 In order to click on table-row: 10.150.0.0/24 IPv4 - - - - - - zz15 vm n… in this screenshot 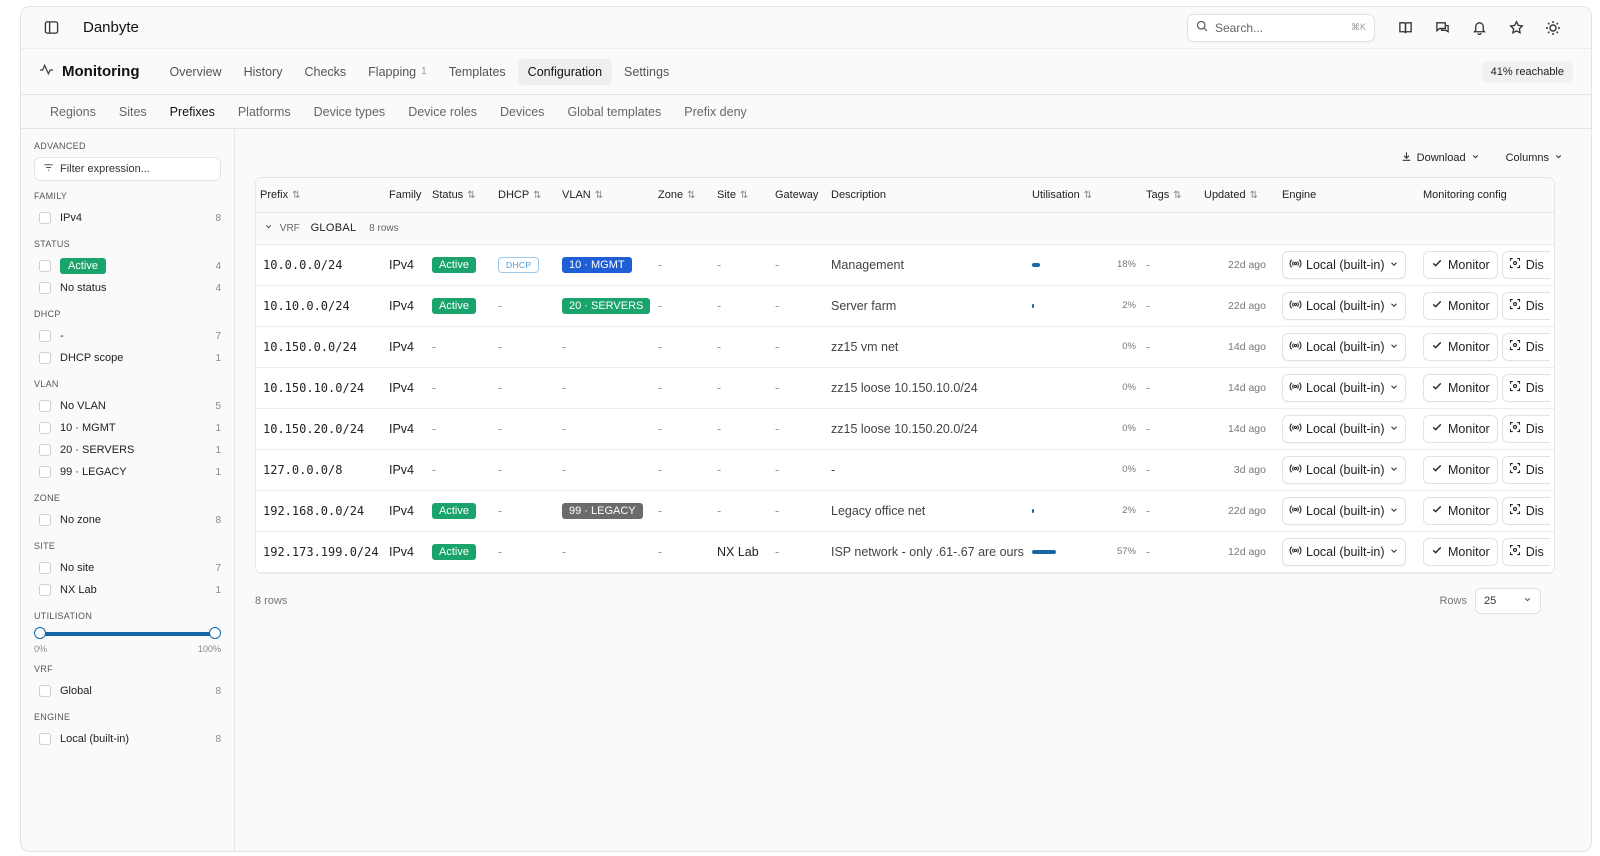, I will do `click(905, 347)`.